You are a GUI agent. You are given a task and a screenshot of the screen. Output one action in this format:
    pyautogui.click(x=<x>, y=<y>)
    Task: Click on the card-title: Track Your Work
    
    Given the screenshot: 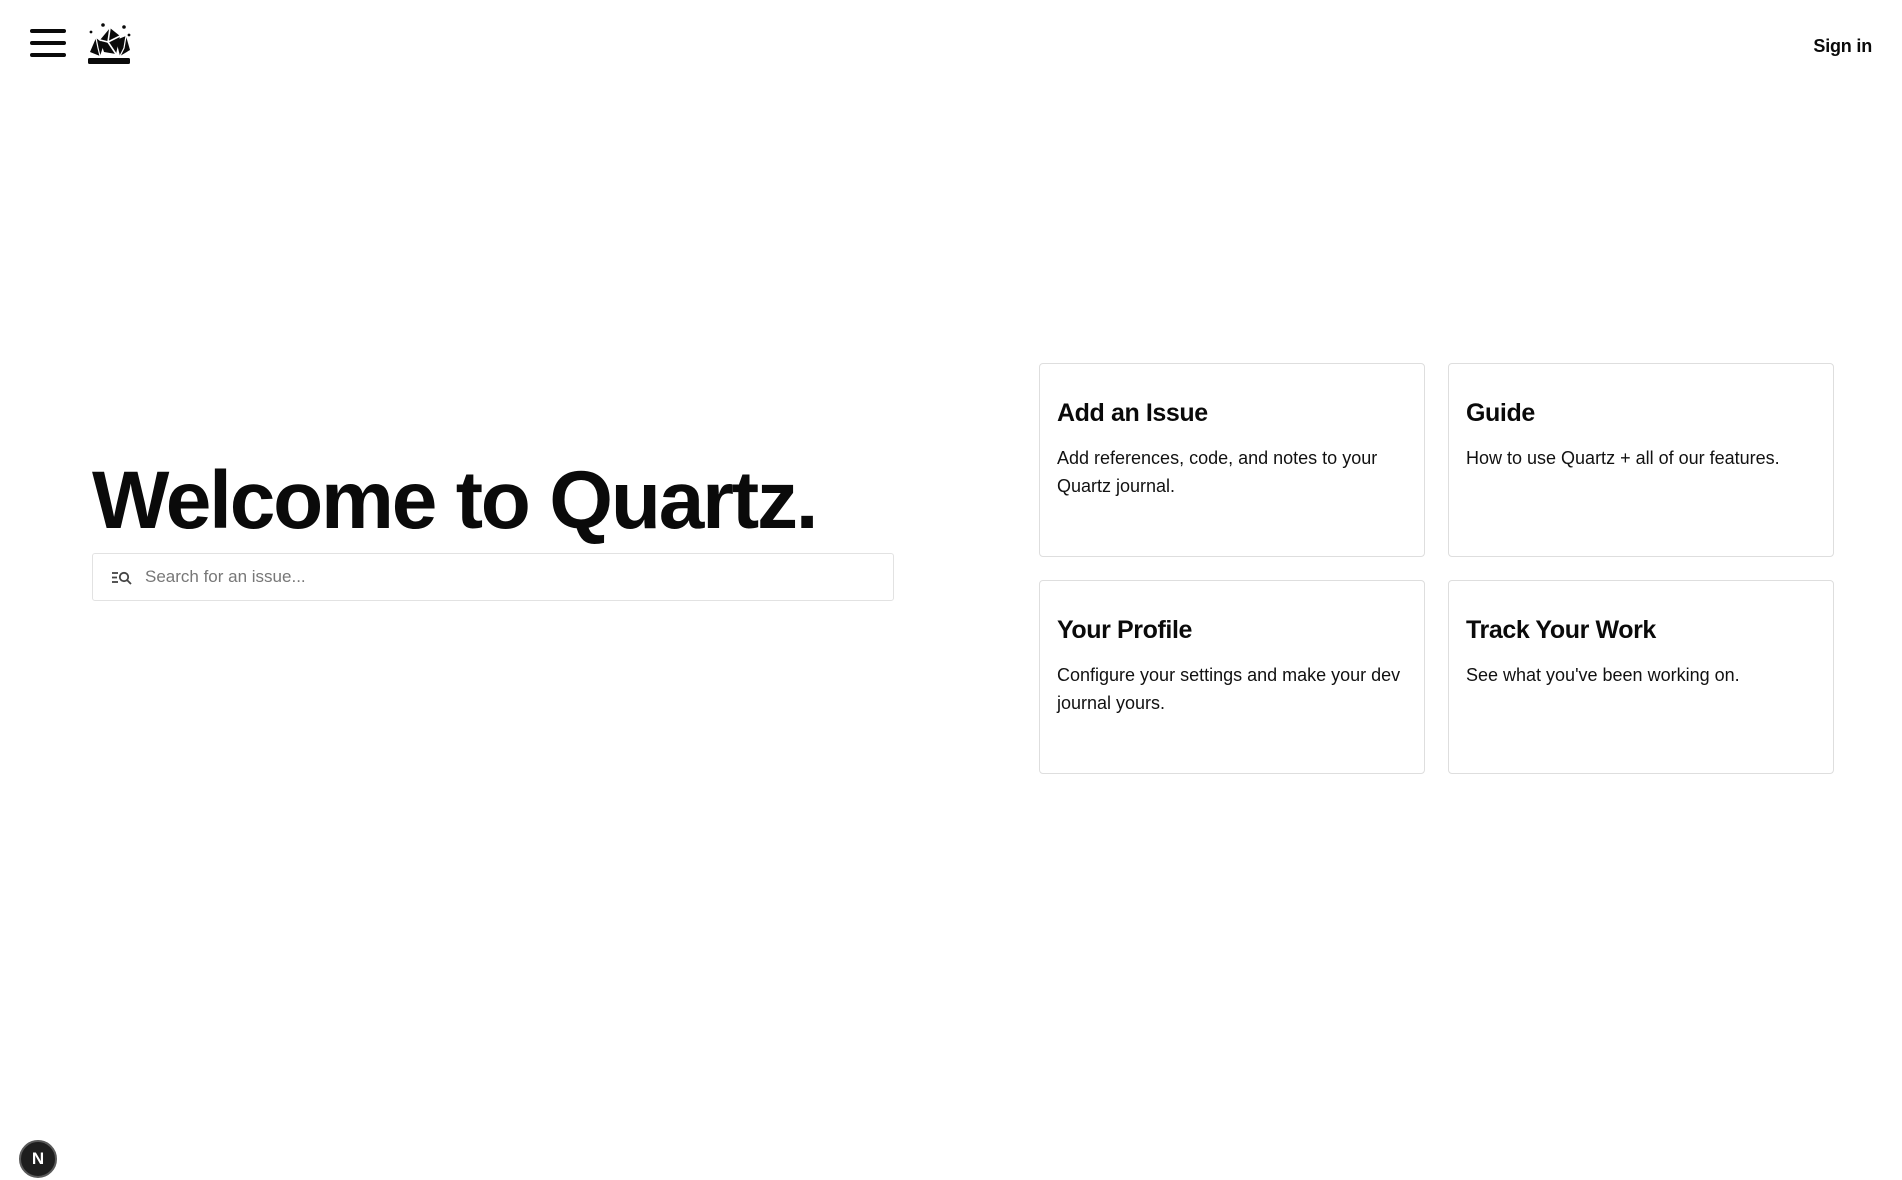 What is the action you would take?
    pyautogui.click(x=1561, y=630)
    